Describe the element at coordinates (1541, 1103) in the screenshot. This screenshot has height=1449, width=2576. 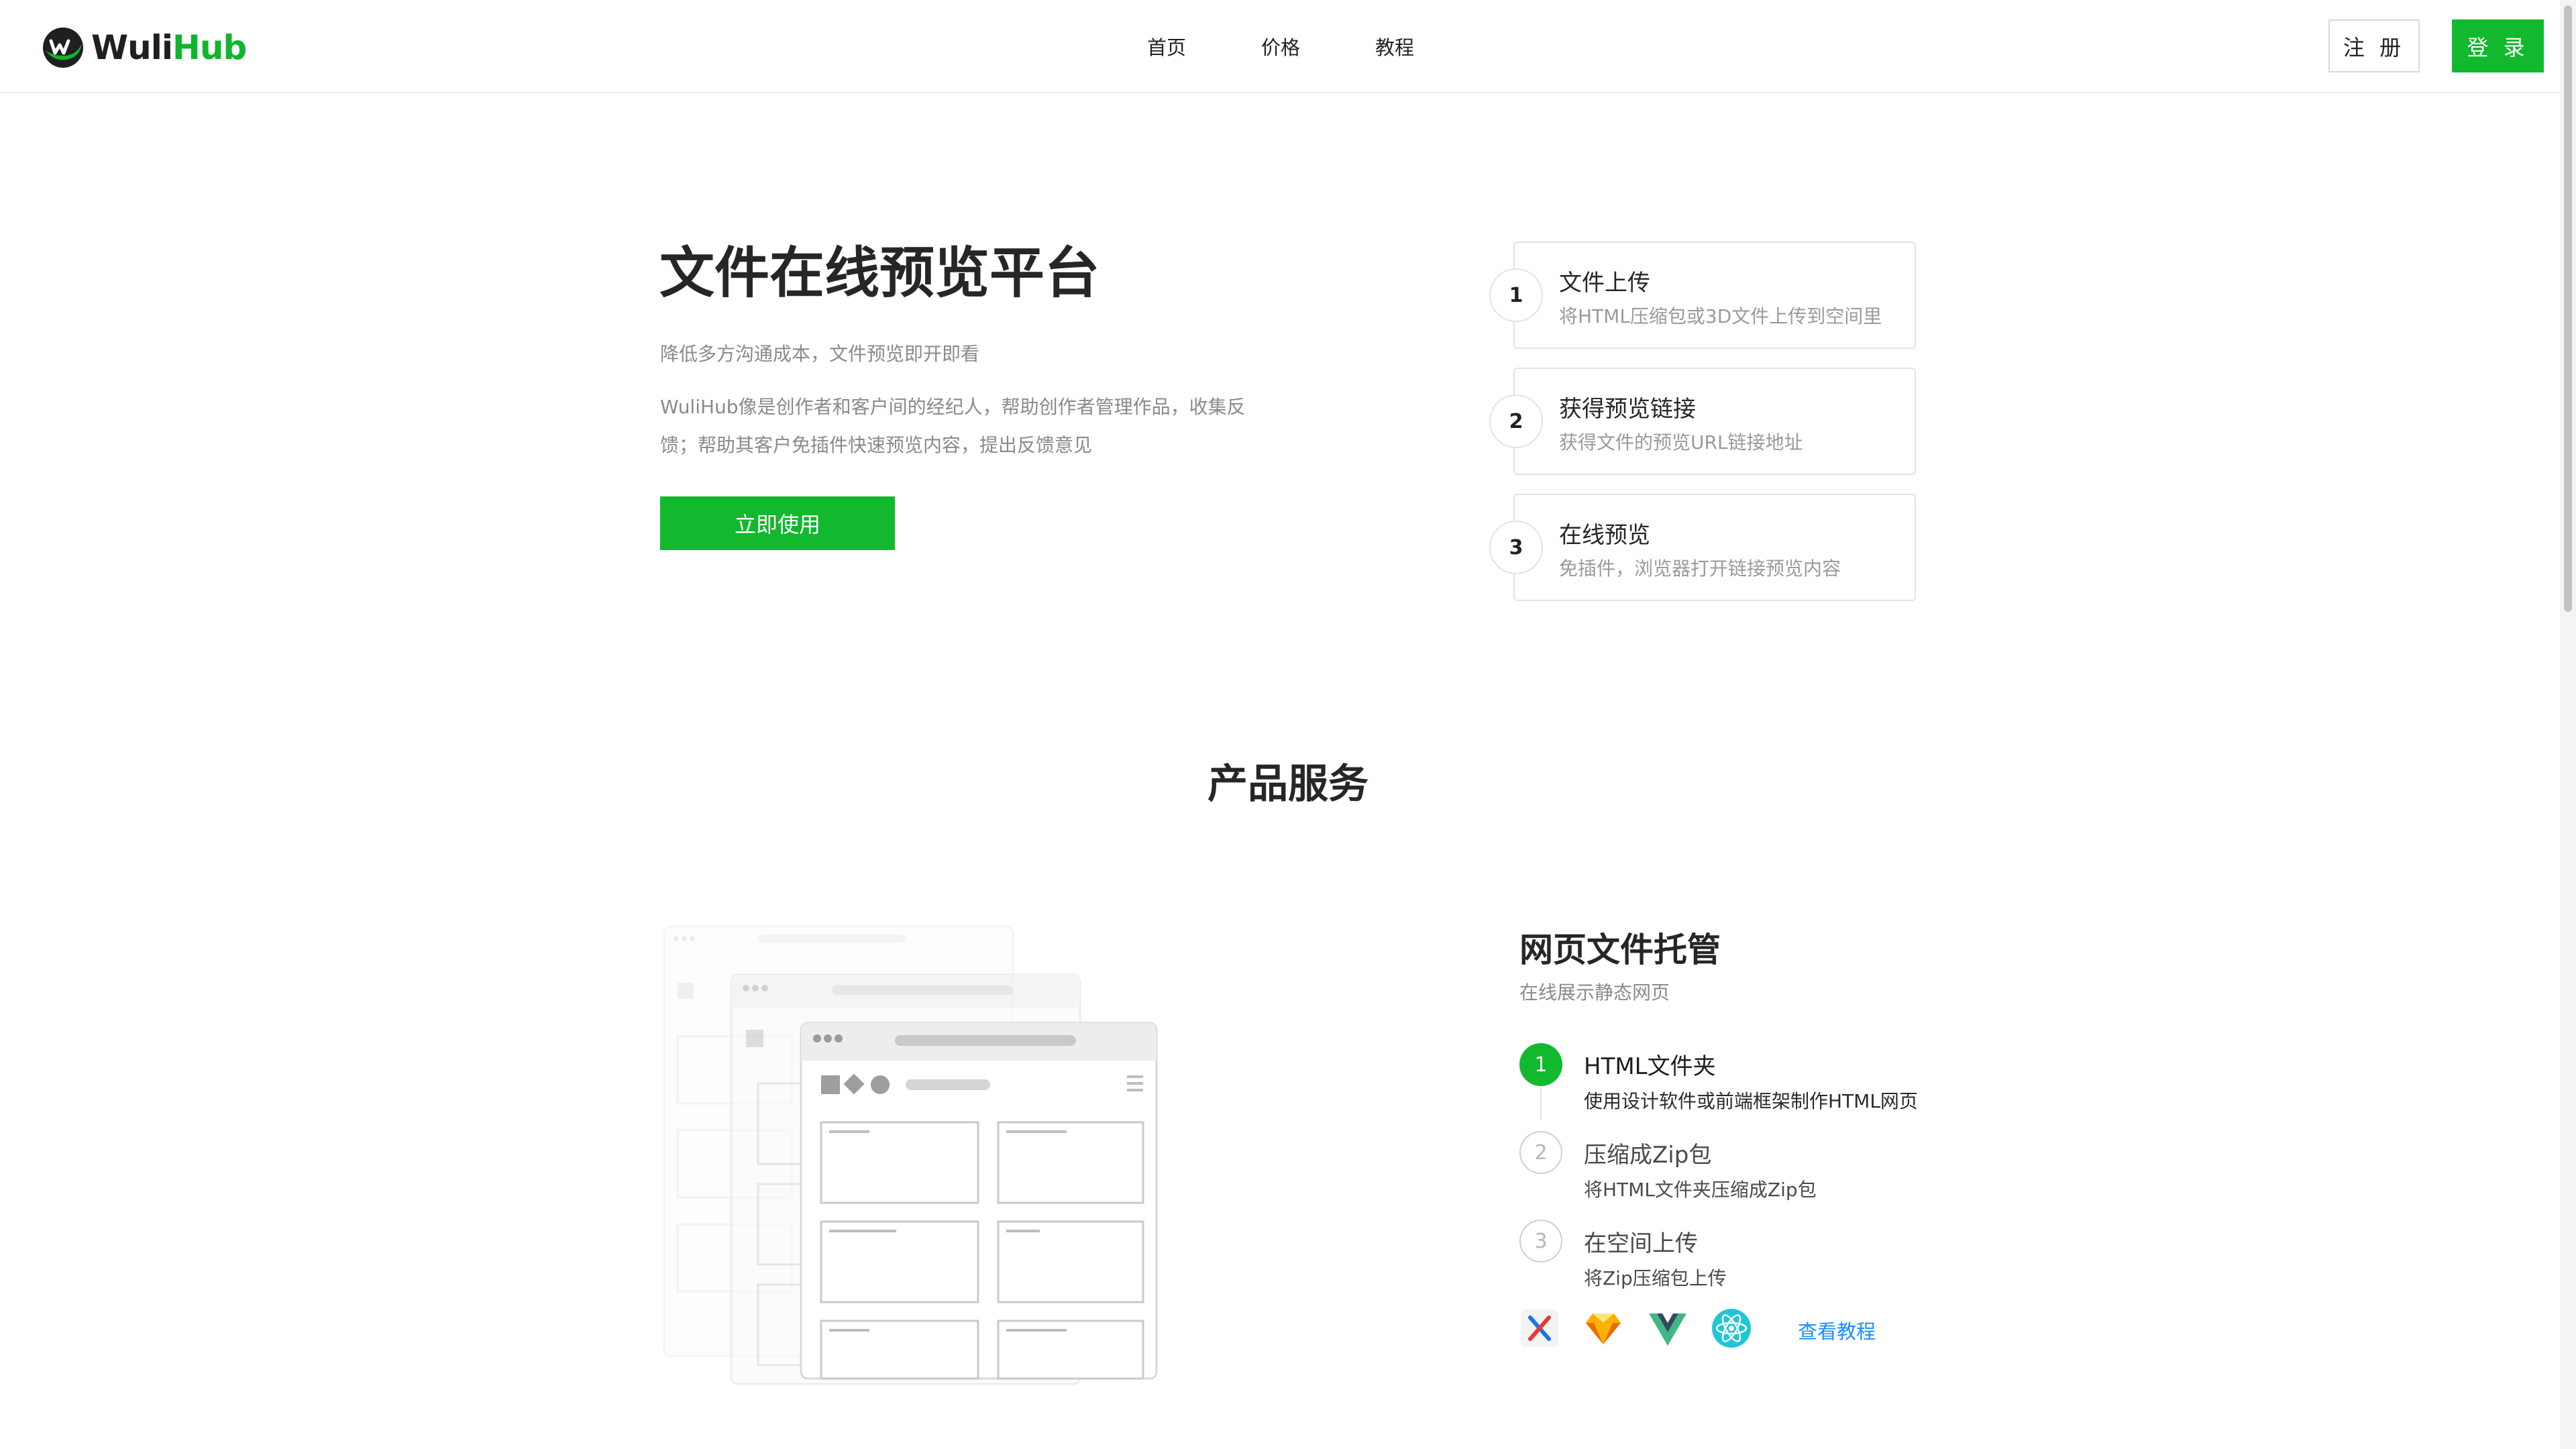
I see `step-connector` at that location.